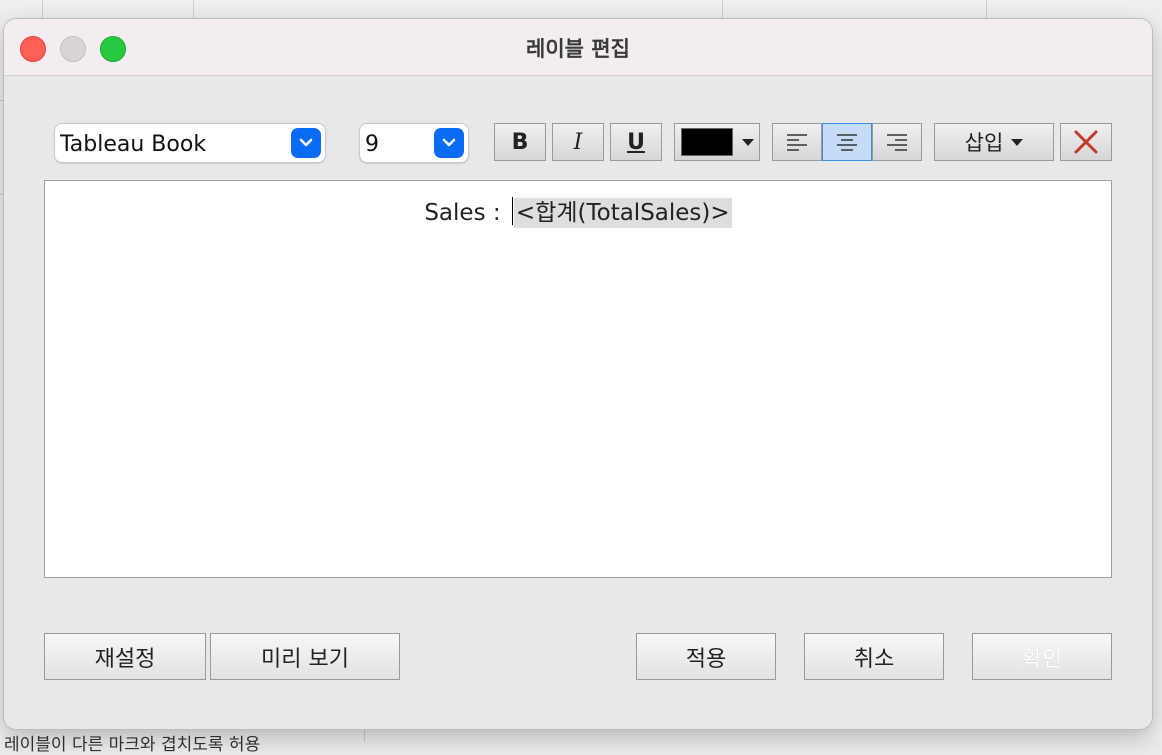 The width and height of the screenshot is (1162, 755). I want to click on bold-button: B, so click(520, 142).